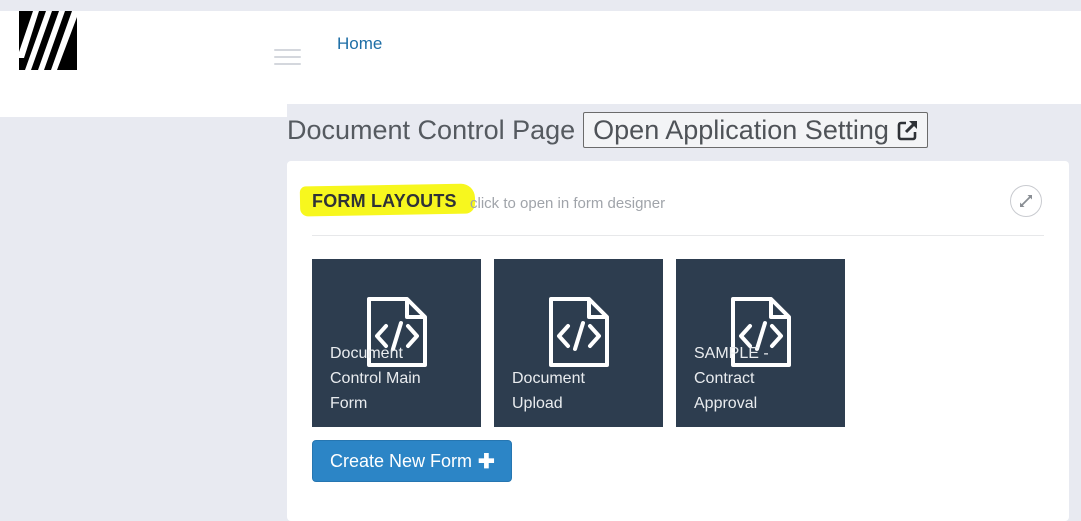 The width and height of the screenshot is (1081, 521). I want to click on sidebar, so click(143, 110).